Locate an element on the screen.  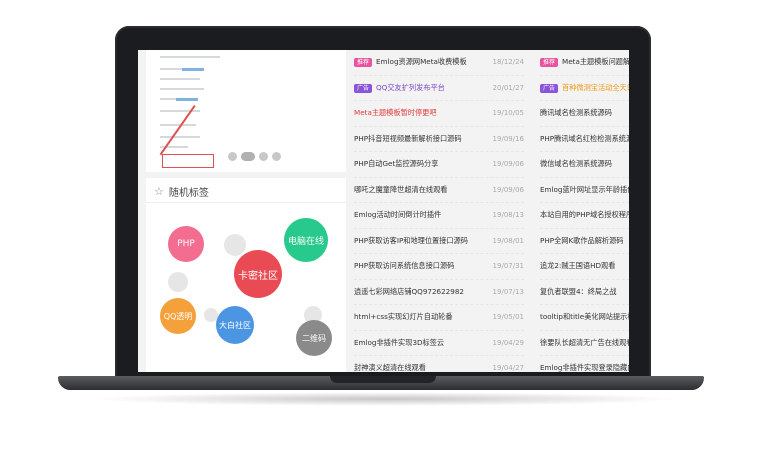
list-item-text: 哪吒之魔童降世超清在线观看 is located at coordinates (400, 189).